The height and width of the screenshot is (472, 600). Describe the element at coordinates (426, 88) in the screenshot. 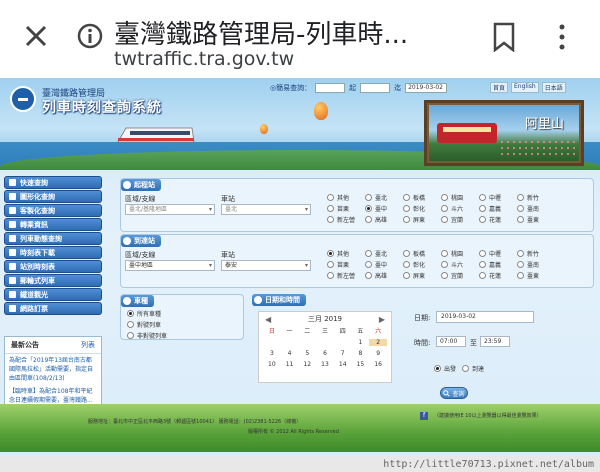

I see `quick-date-field: 2019-03-02` at that location.